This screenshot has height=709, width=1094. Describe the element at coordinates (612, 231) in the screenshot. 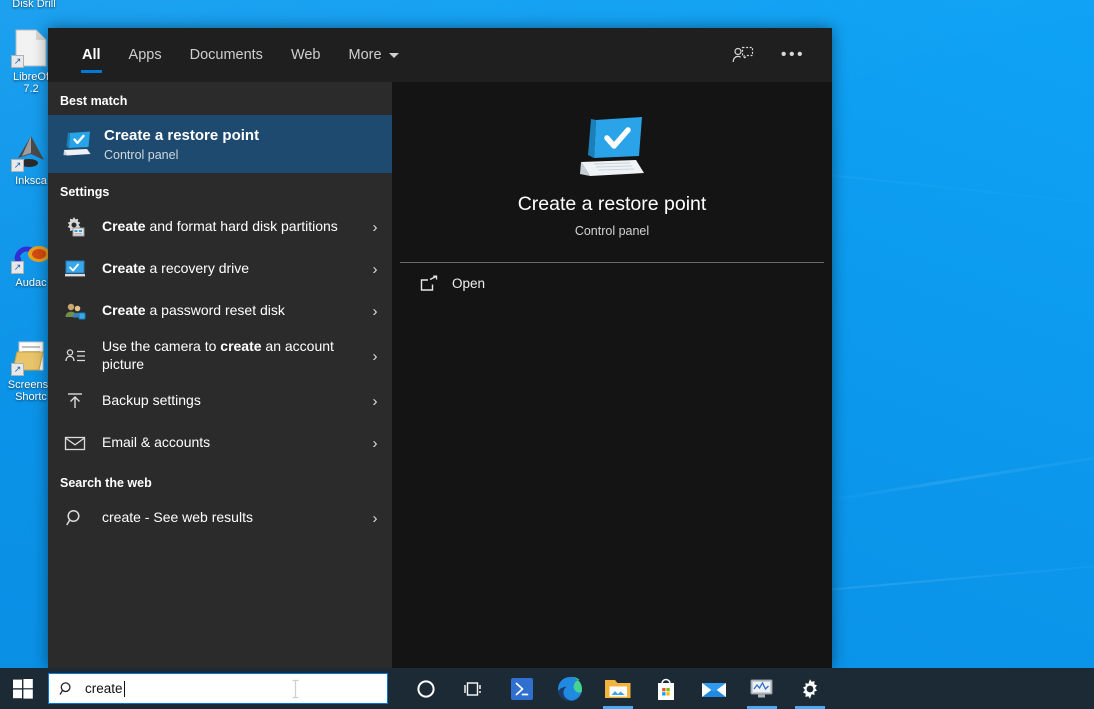

I see `preview-subtitle: Control panel` at that location.